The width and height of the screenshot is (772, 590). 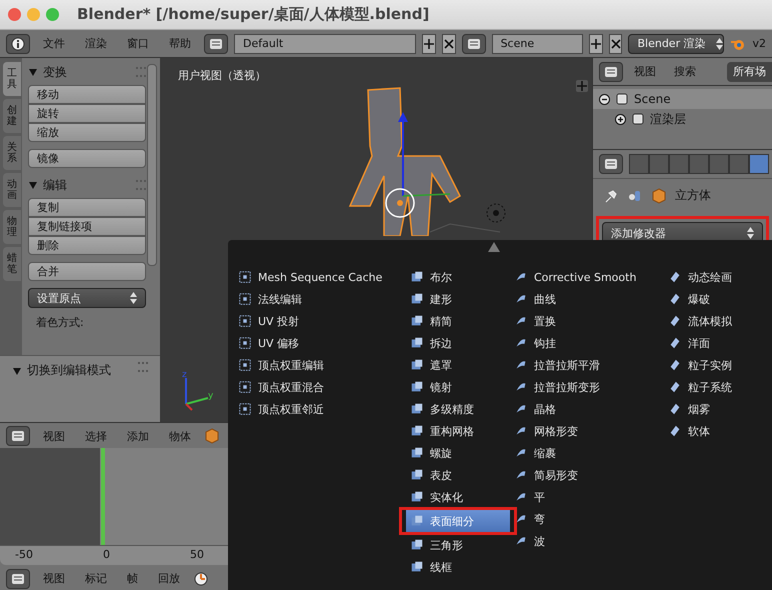 What do you see at coordinates (198, 390) in the screenshot?
I see `axis-gizmo-drawing: z y` at bounding box center [198, 390].